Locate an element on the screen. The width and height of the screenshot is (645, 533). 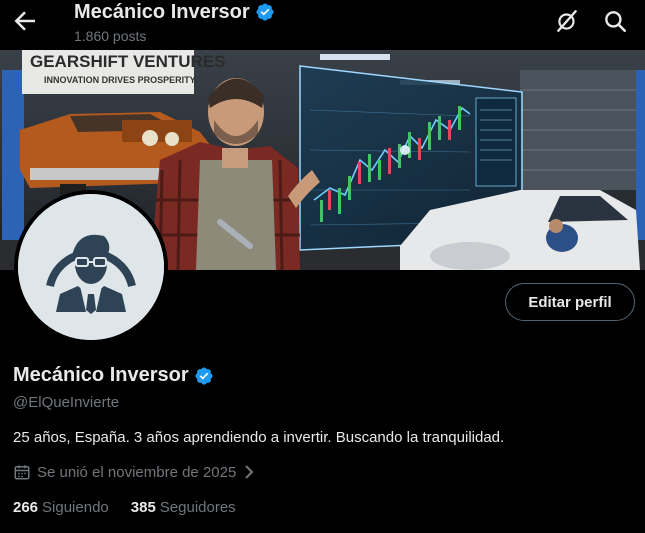
avatar-image is located at coordinates (91, 267).